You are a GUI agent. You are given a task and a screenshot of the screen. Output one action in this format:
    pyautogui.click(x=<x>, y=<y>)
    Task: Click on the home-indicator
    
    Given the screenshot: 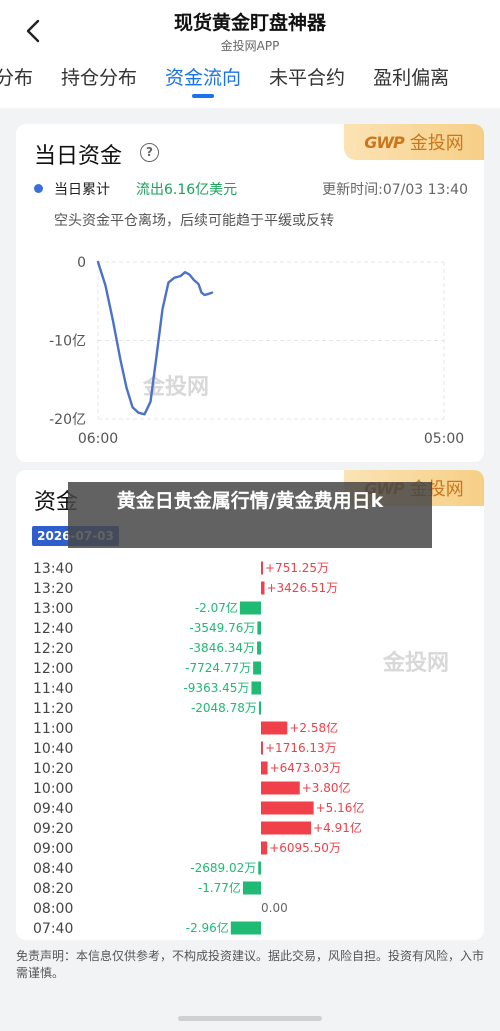 What is the action you would take?
    pyautogui.click(x=250, y=1018)
    